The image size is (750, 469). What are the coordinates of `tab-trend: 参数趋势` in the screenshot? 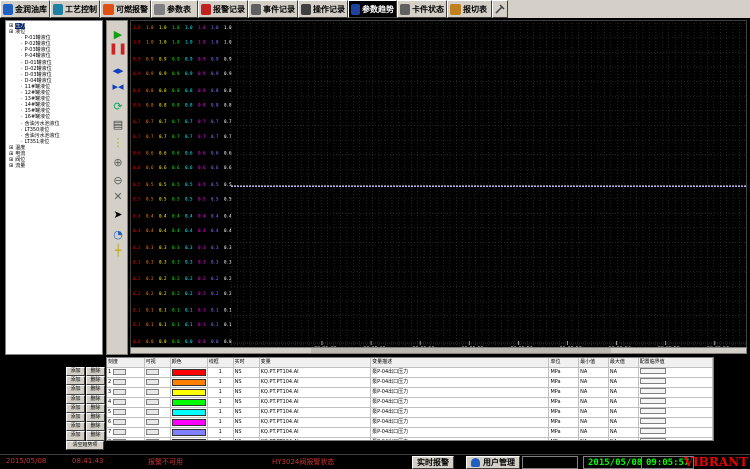 It's located at (372, 9).